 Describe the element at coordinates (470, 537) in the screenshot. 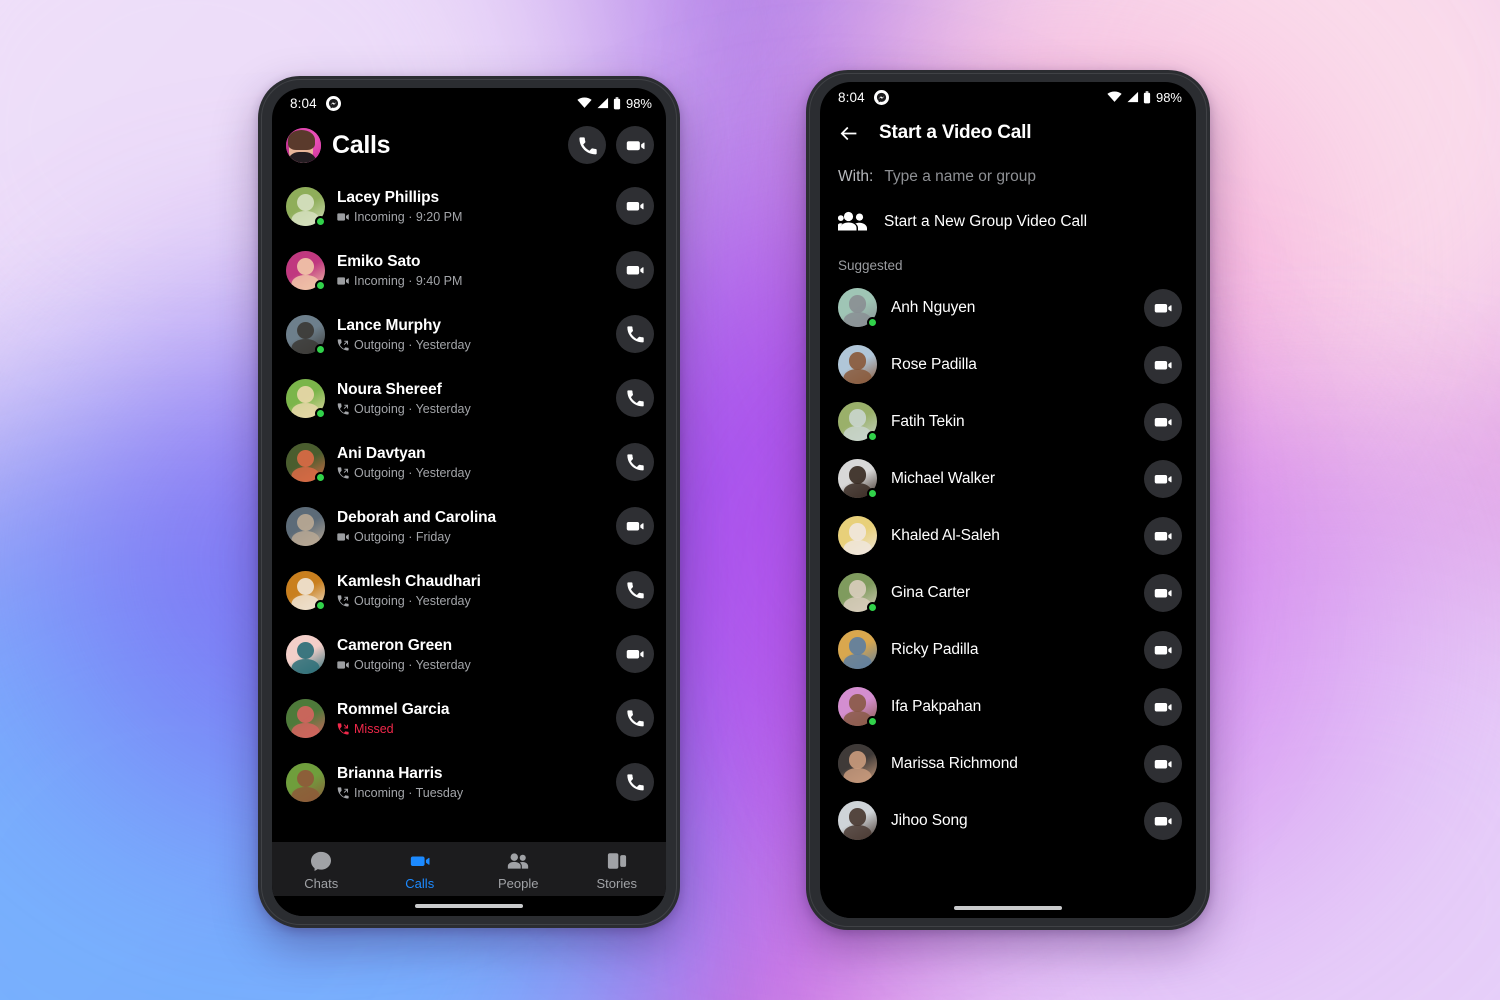

I see `call-status-text: Outgoing · Friday` at that location.